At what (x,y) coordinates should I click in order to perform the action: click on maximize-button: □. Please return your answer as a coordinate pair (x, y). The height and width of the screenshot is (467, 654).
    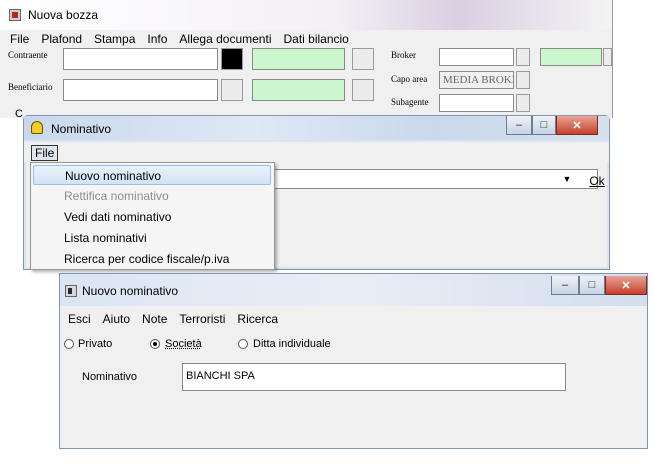
    Looking at the image, I should click on (544, 125).